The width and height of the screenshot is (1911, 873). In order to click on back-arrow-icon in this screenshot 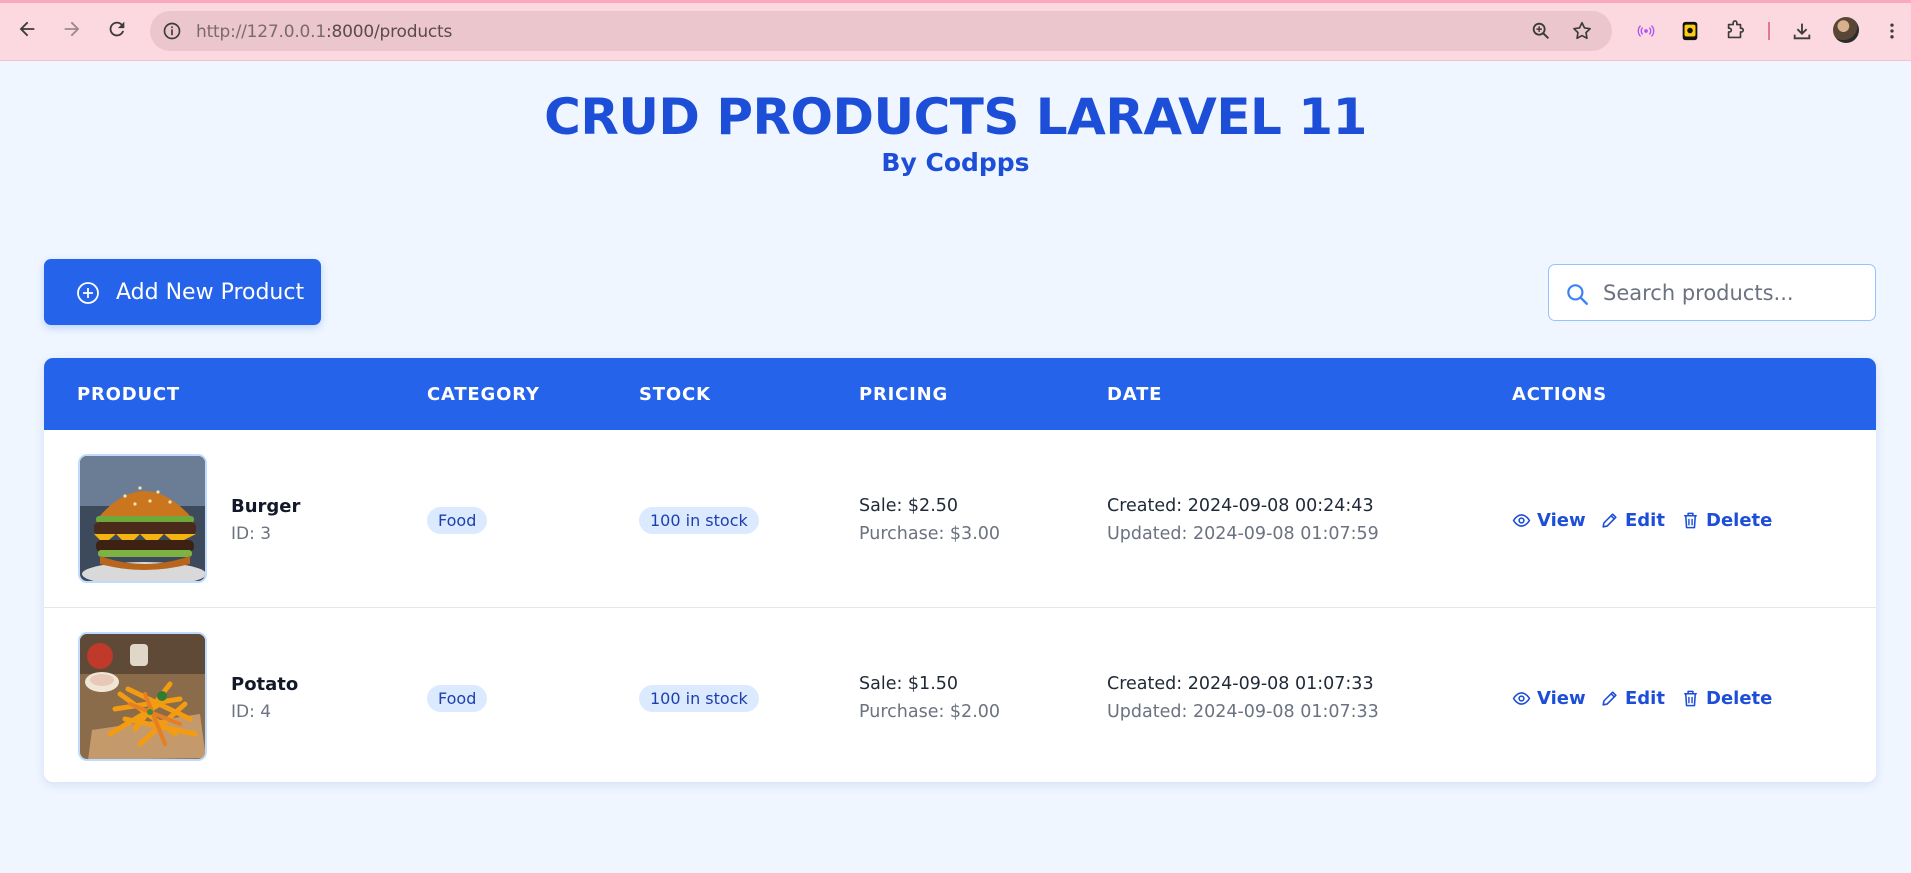, I will do `click(27, 29)`.